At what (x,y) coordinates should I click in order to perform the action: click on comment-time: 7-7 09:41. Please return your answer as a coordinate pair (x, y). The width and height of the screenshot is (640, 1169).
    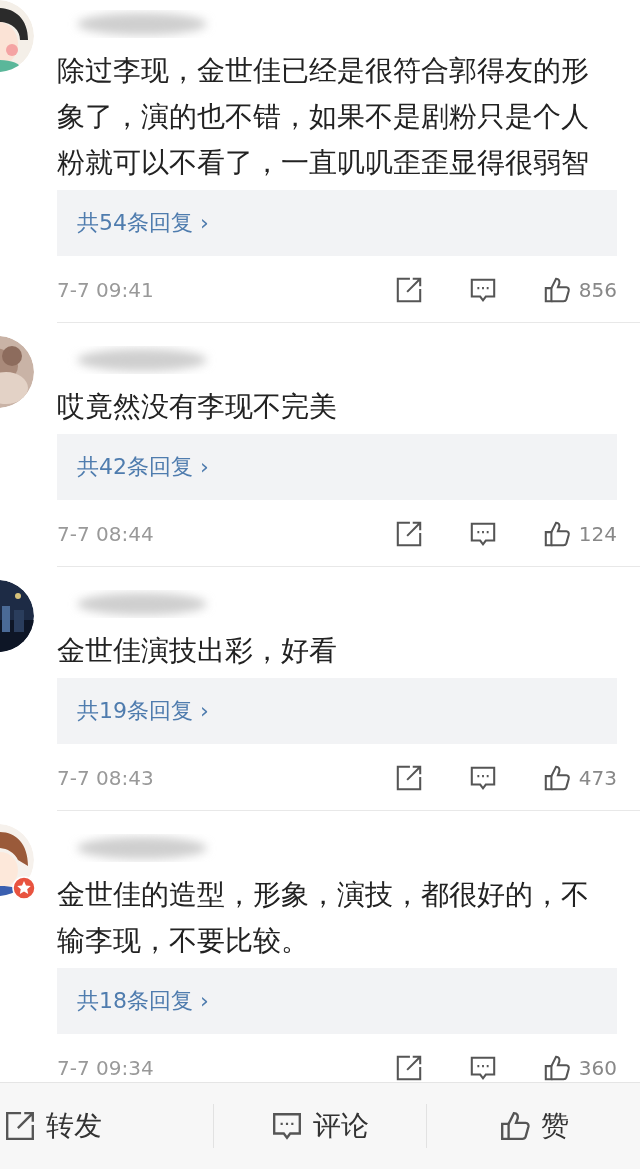
    Looking at the image, I should click on (106, 290).